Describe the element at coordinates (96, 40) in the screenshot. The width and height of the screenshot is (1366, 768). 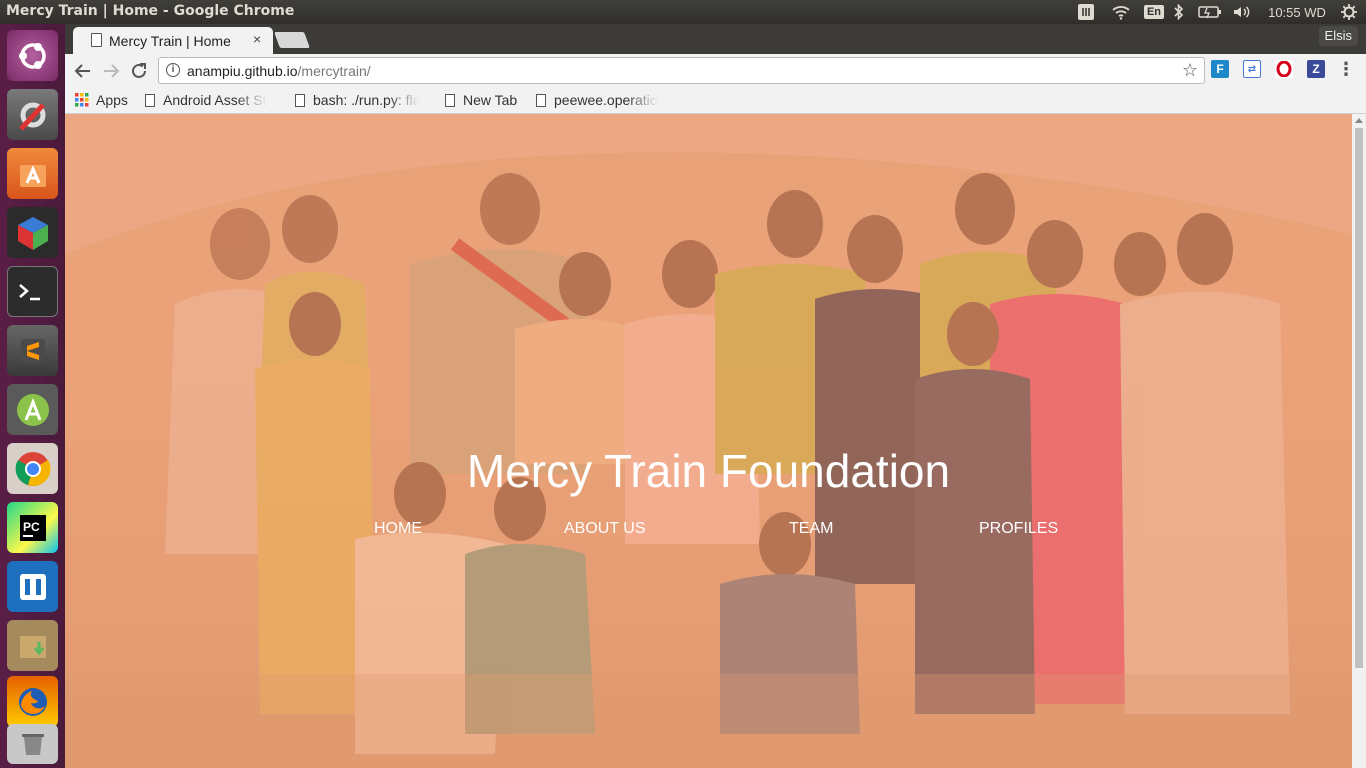
I see `page-favicon-icon` at that location.